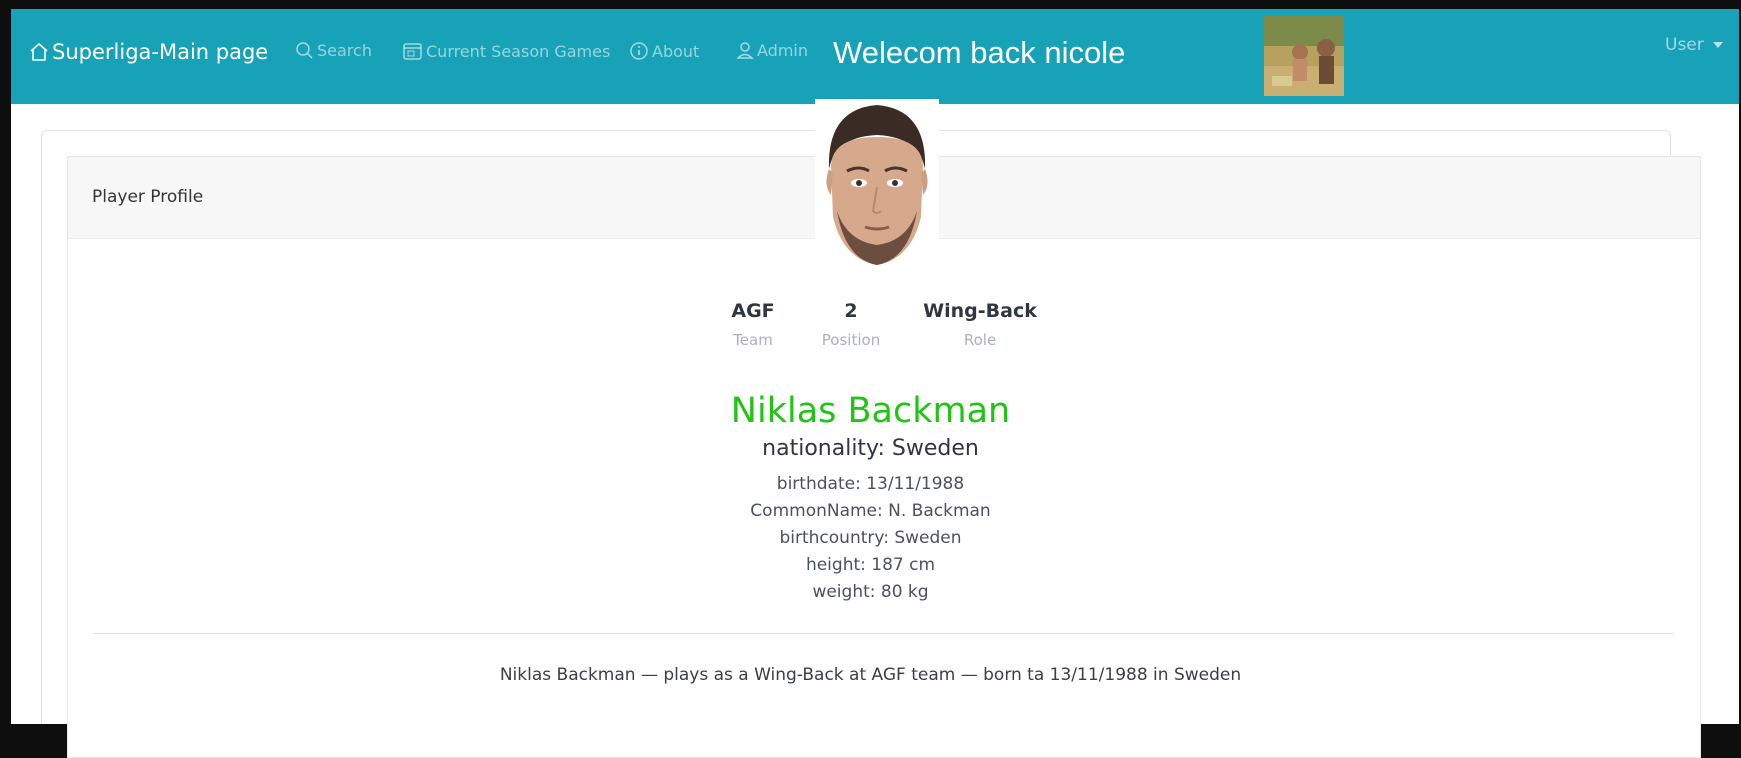  What do you see at coordinates (148, 197) in the screenshot?
I see `card-header-title: Player Profile` at bounding box center [148, 197].